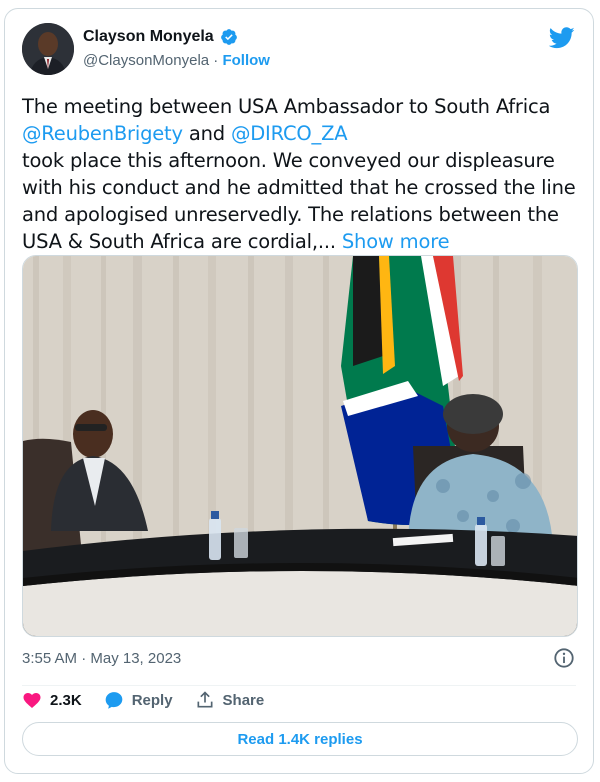  Describe the element at coordinates (289, 133) in the screenshot. I see `mention-dirco-za: @DIRCO_ZA` at that location.